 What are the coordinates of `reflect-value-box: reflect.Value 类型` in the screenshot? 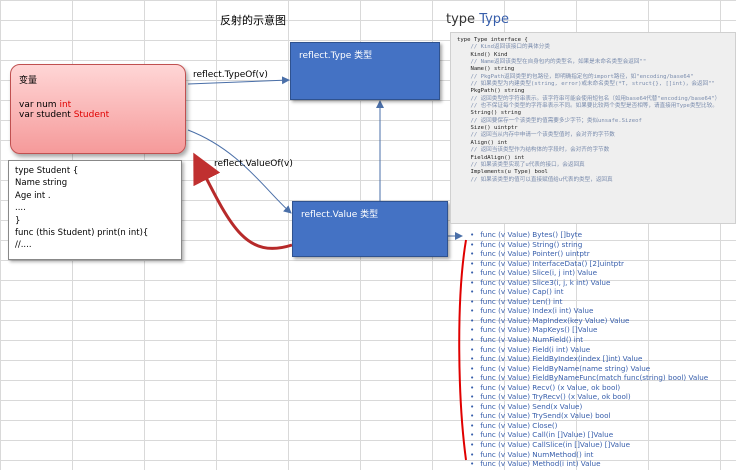 It's located at (370, 229).